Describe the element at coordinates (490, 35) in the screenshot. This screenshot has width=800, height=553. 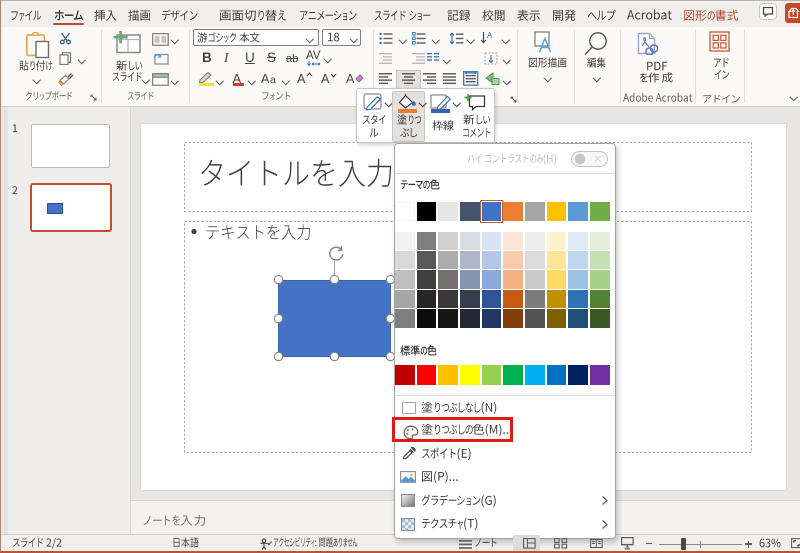
I see `svg-text: A` at that location.